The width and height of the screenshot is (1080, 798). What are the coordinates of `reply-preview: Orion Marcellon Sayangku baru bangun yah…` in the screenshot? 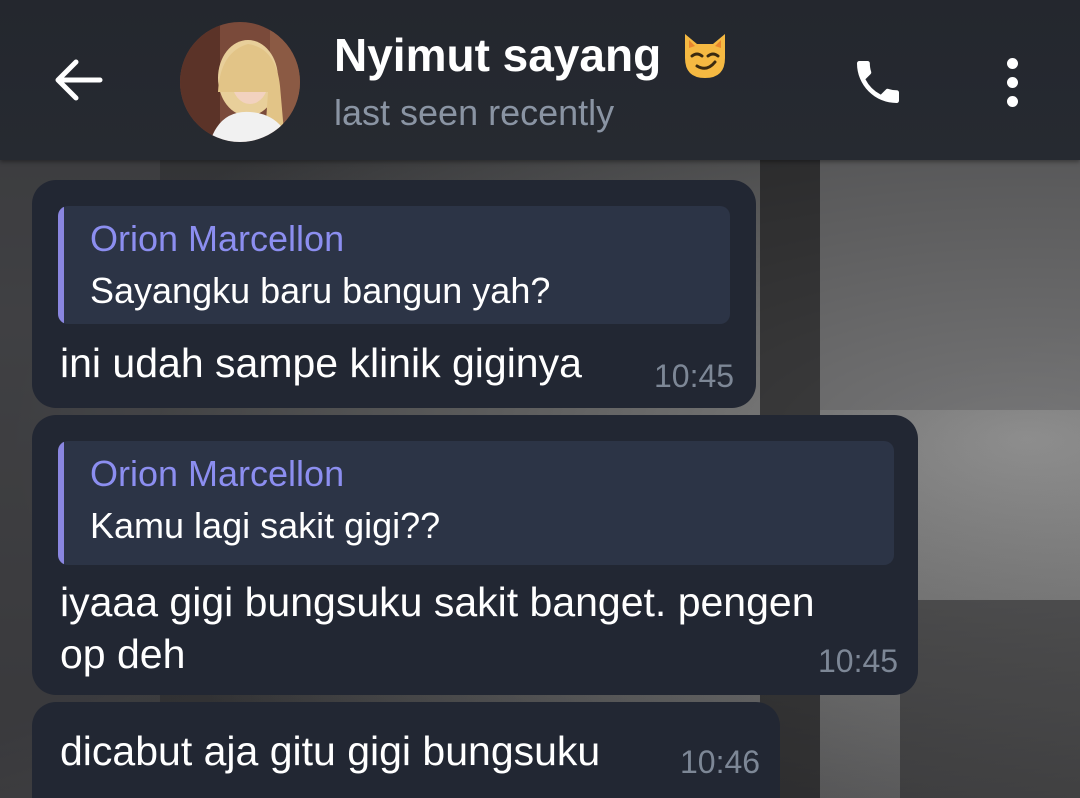 It's located at (394, 265).